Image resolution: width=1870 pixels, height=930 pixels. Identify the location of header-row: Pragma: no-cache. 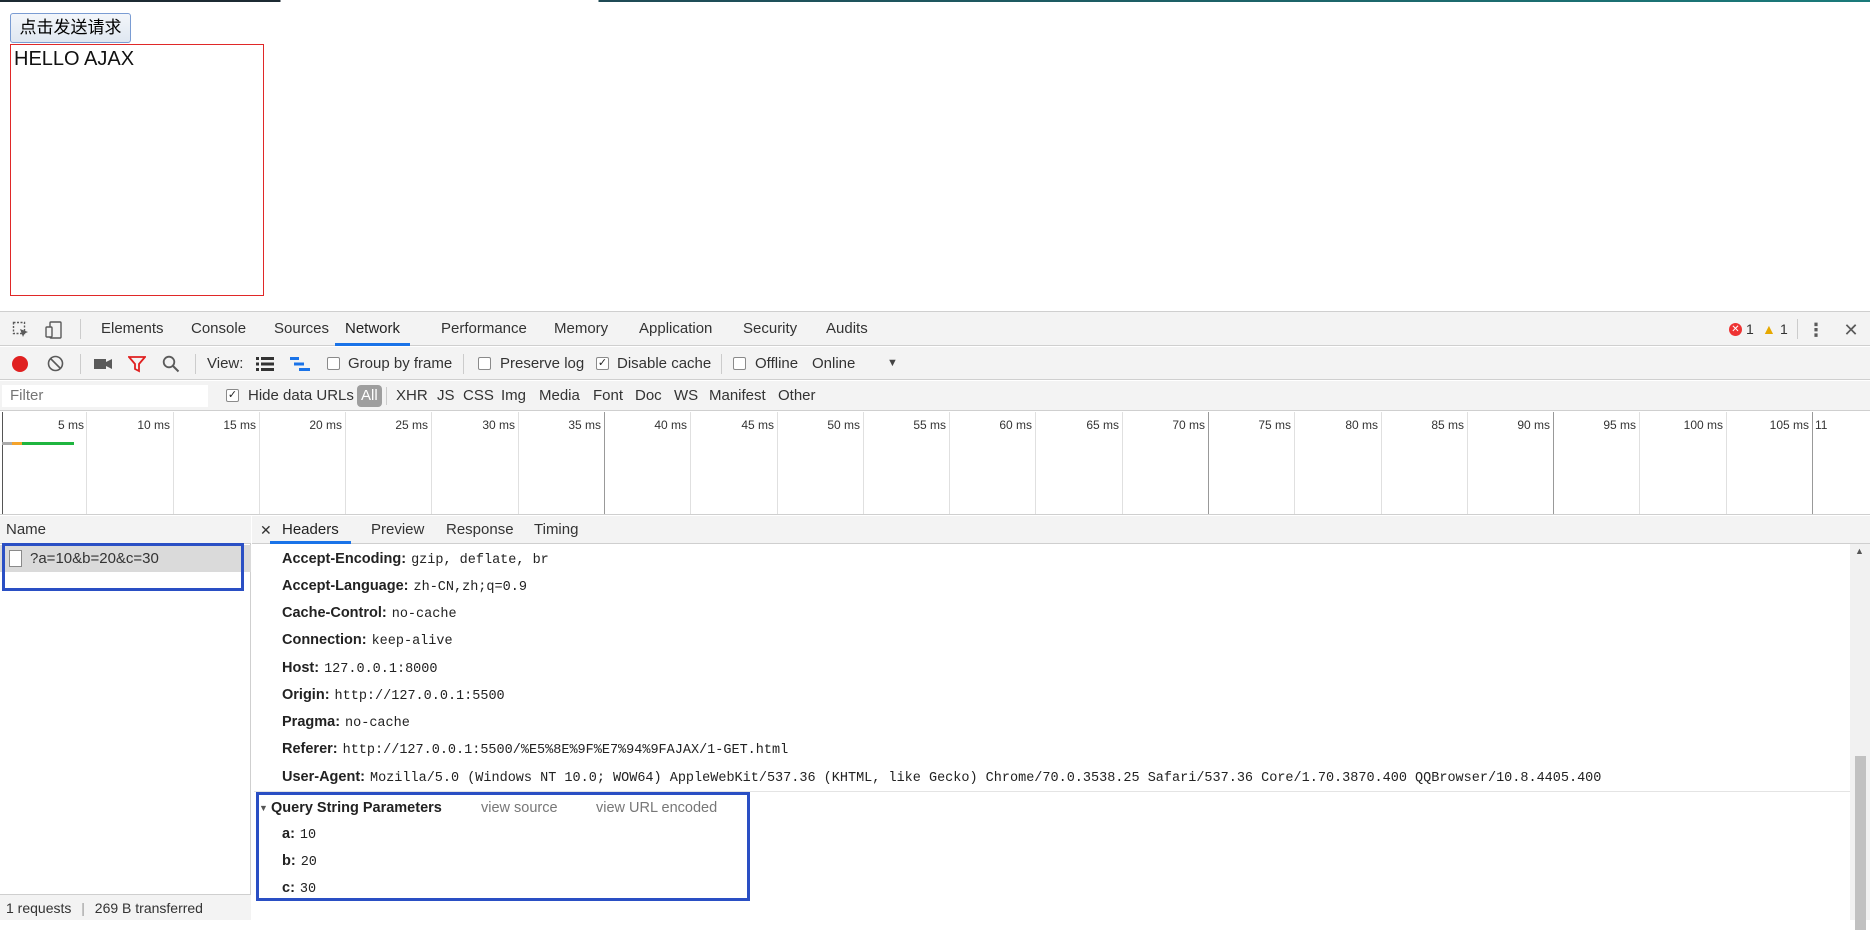
(346, 722).